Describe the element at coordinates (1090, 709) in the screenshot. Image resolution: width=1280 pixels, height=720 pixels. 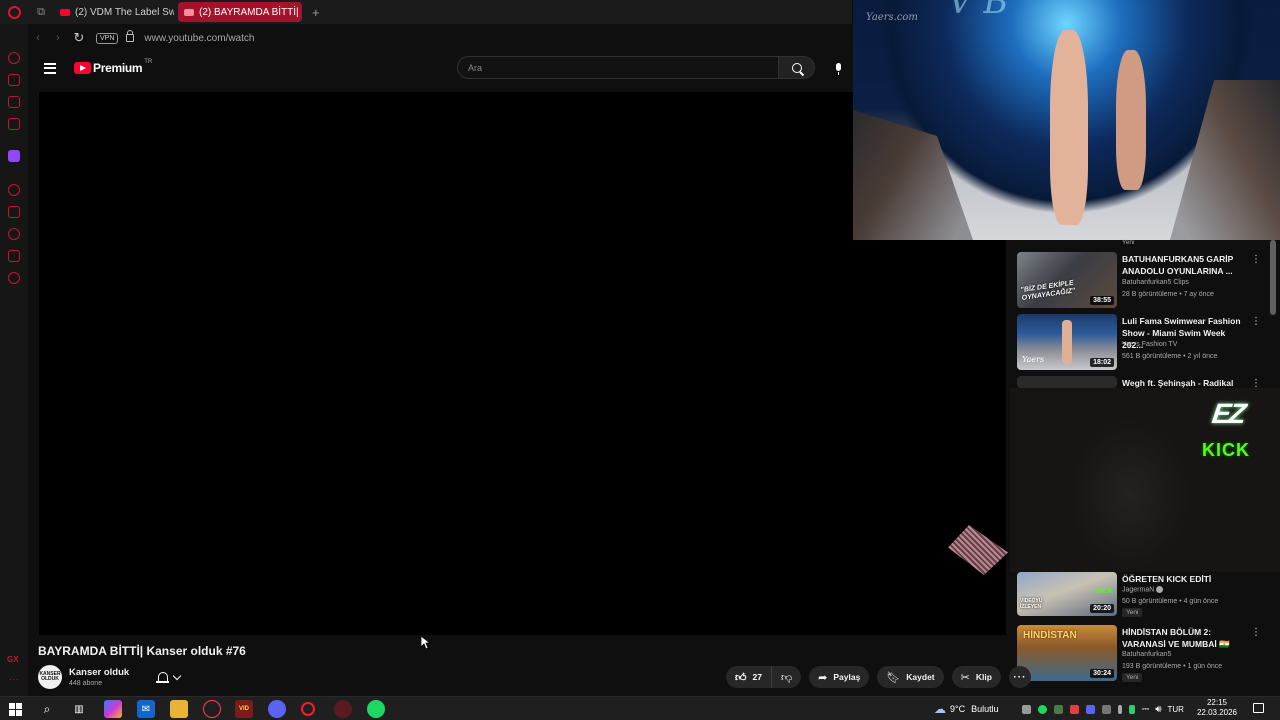
I see `discord-tray-icon` at that location.